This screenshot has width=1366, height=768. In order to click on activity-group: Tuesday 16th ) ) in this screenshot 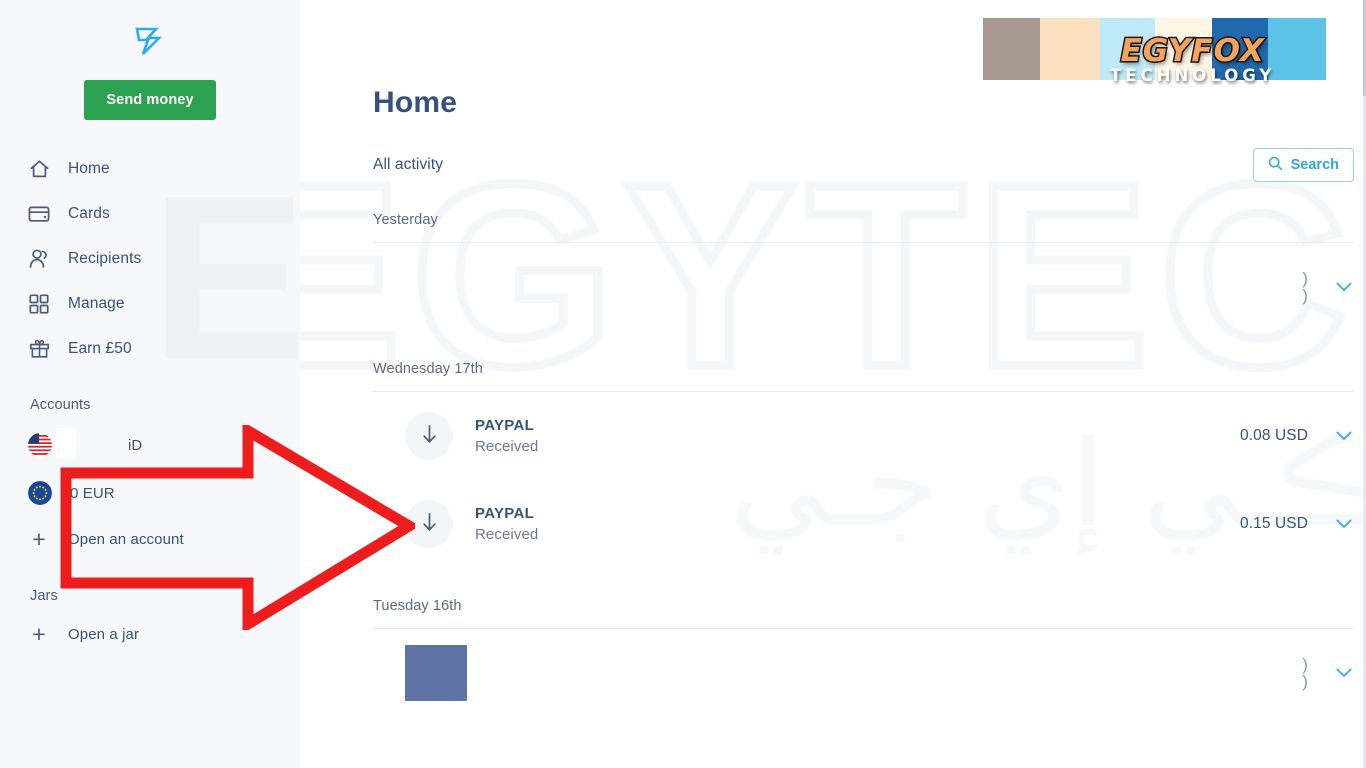, I will do `click(833, 657)`.